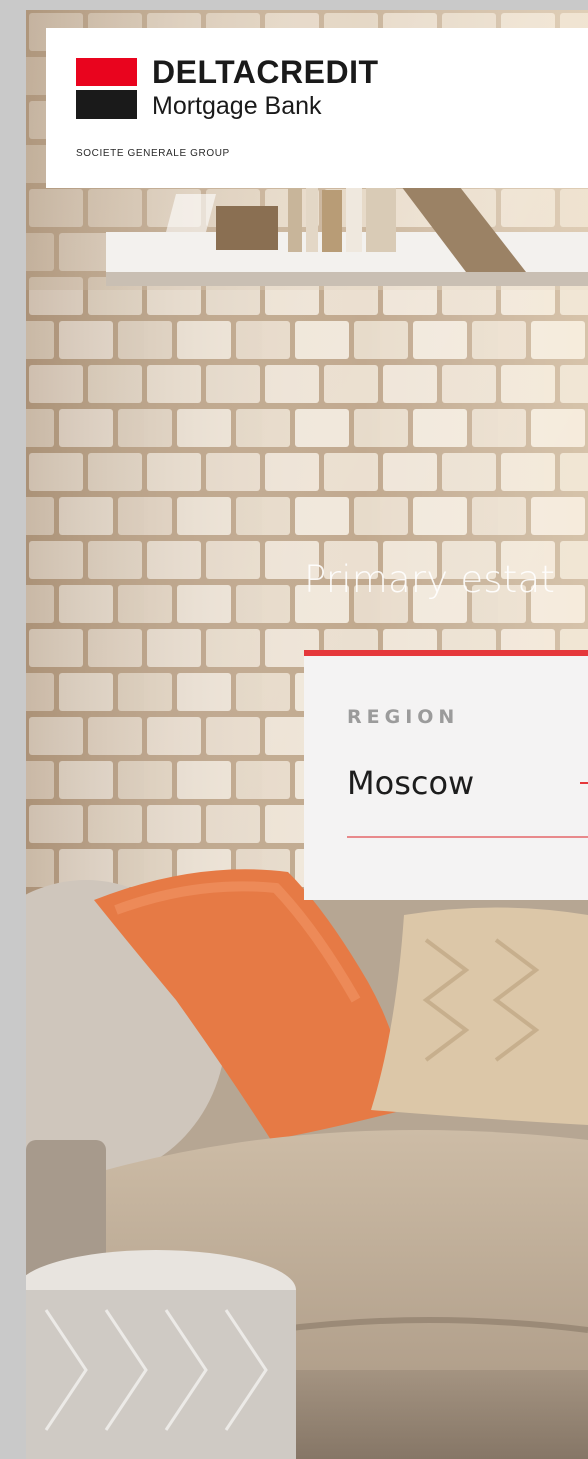 Image resolution: width=588 pixels, height=1459 pixels. I want to click on region-label: REGION, so click(403, 717).